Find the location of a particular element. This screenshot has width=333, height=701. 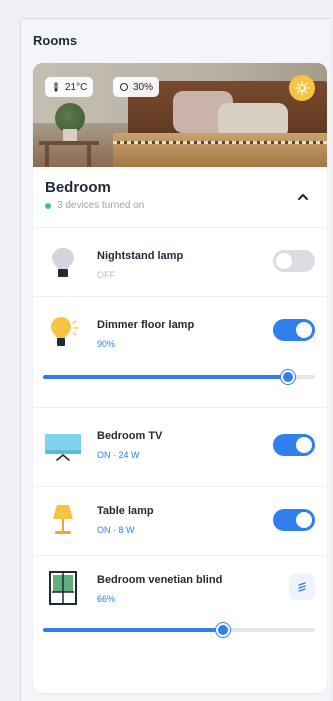

device-name: Bedroom TV is located at coordinates (130, 436).